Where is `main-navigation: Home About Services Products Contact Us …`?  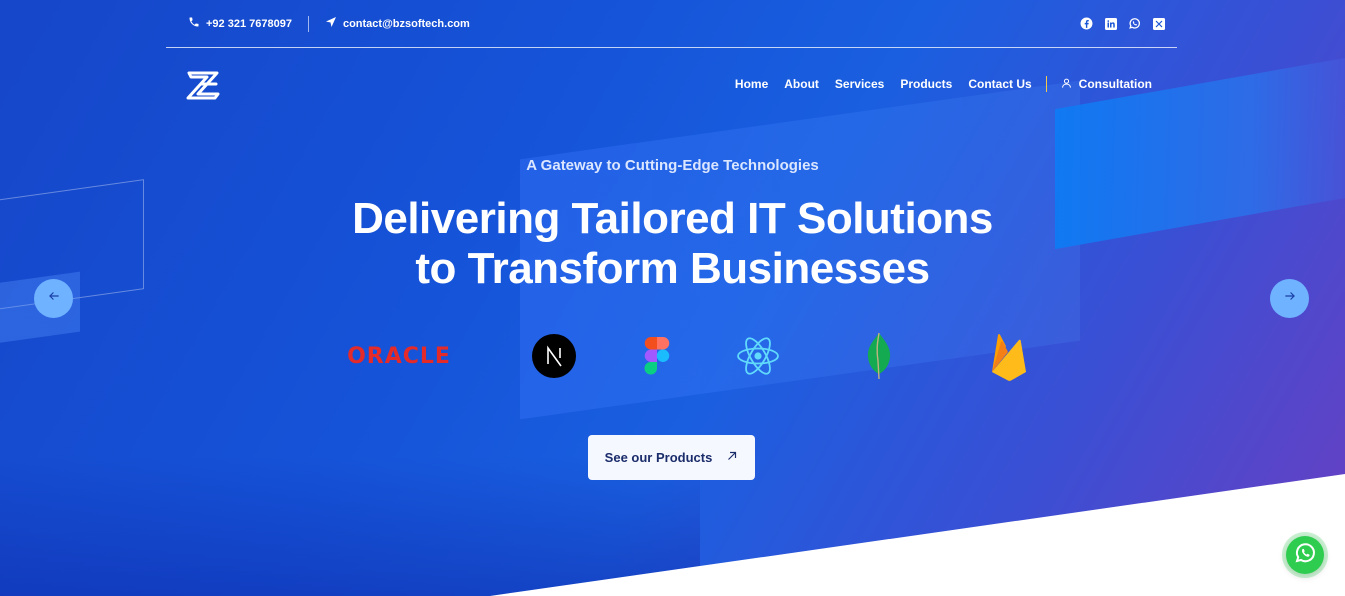
main-navigation: Home About Services Products Contact Us … is located at coordinates (935, 84).